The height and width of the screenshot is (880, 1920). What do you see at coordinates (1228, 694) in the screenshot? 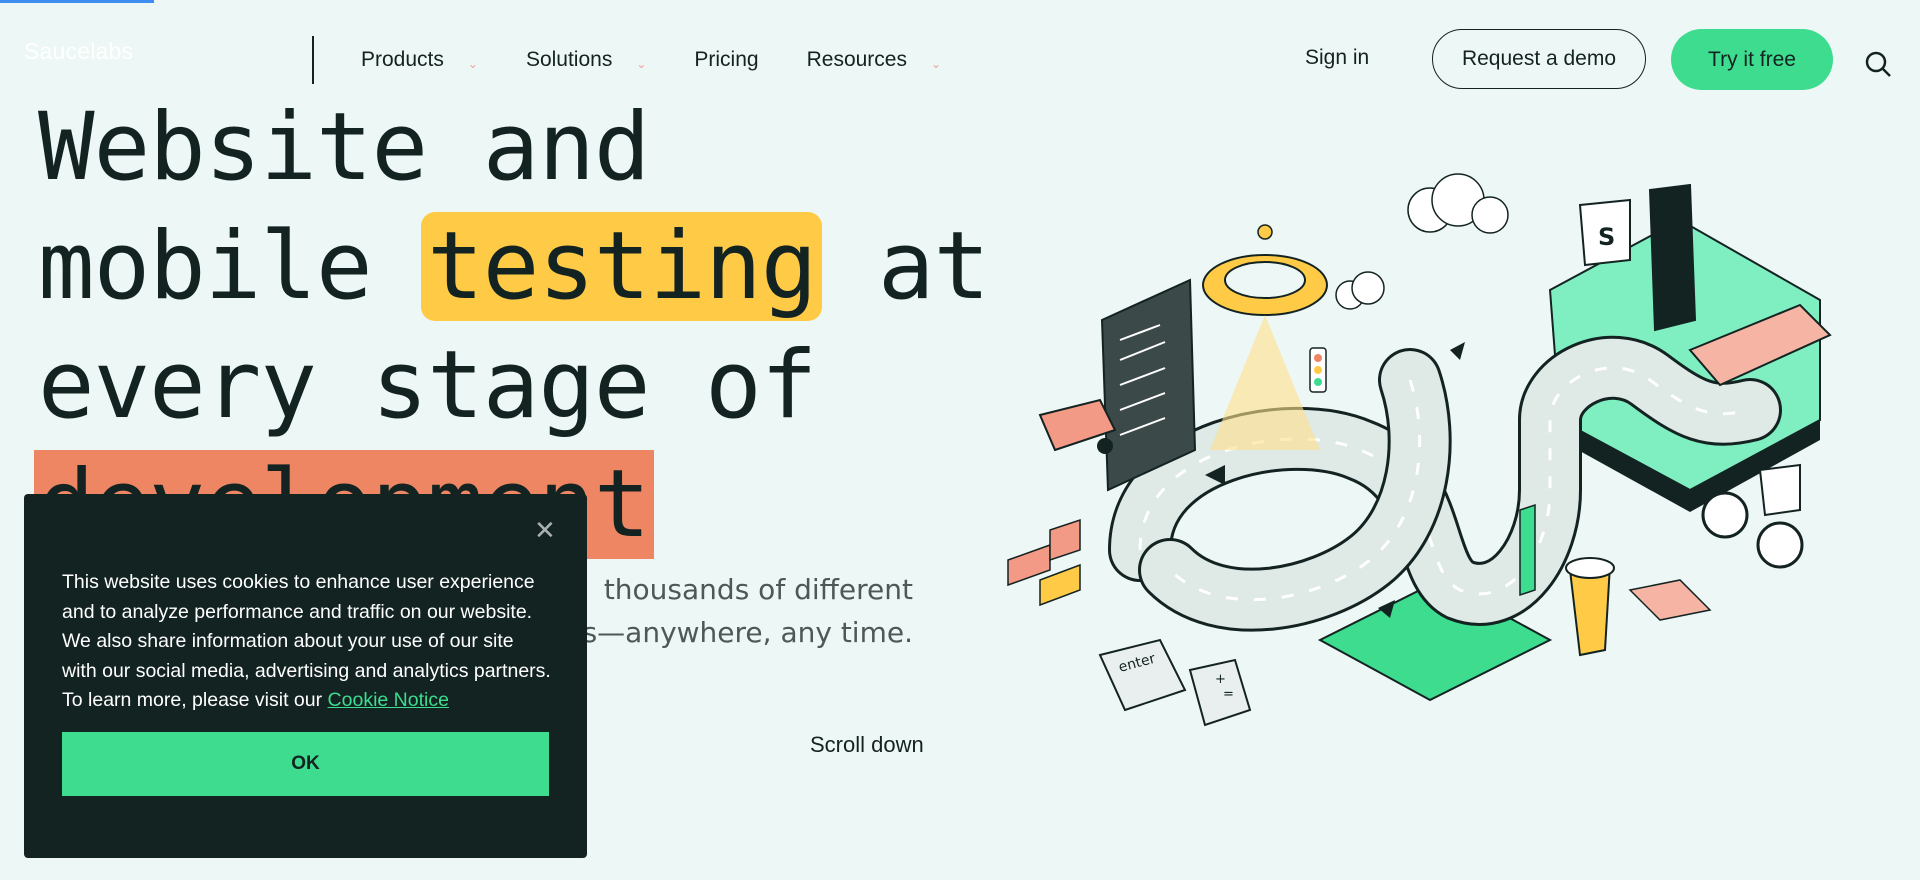
I see `equals-key-label: =` at bounding box center [1228, 694].